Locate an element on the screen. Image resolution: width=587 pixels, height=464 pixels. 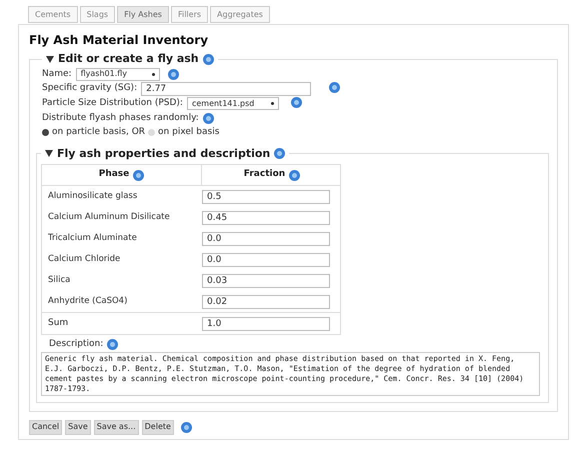
sum-label: Sum is located at coordinates (58, 323).